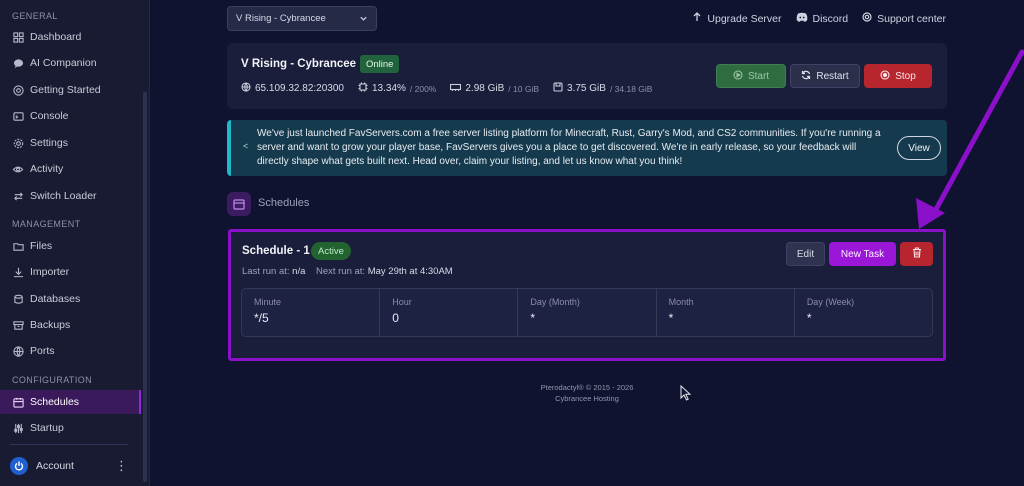 The height and width of the screenshot is (486, 1024). Describe the element at coordinates (587, 398) in the screenshot. I see `footer-host: Cybrancee Hosting` at that location.